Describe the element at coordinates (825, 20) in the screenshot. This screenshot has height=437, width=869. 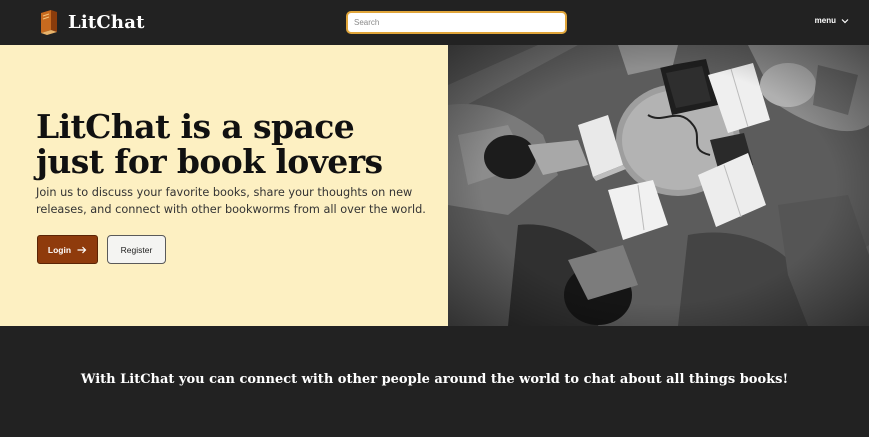
I see `menu-label: menu` at that location.